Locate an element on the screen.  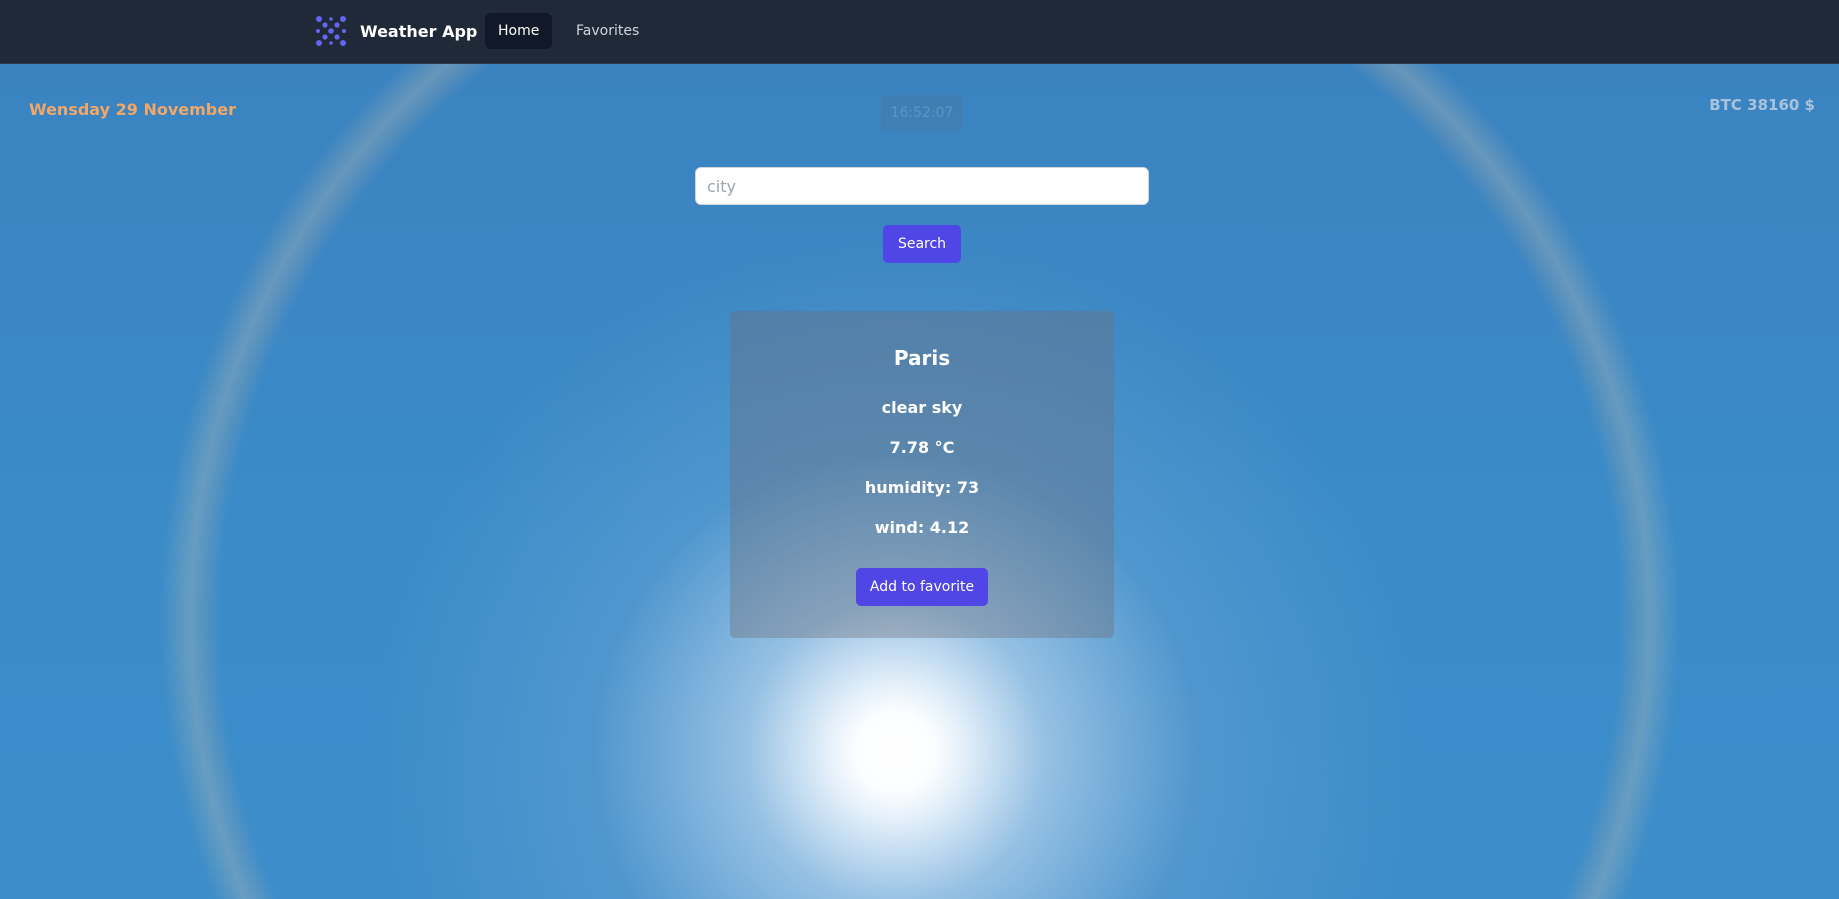
nav-home-link: Home is located at coordinates (519, 31).